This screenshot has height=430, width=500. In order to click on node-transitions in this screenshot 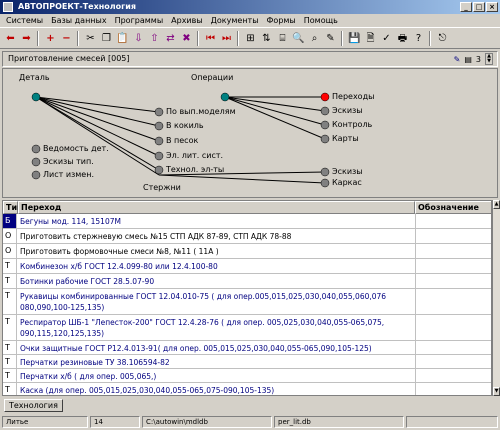, I will do `click(325, 97)`.